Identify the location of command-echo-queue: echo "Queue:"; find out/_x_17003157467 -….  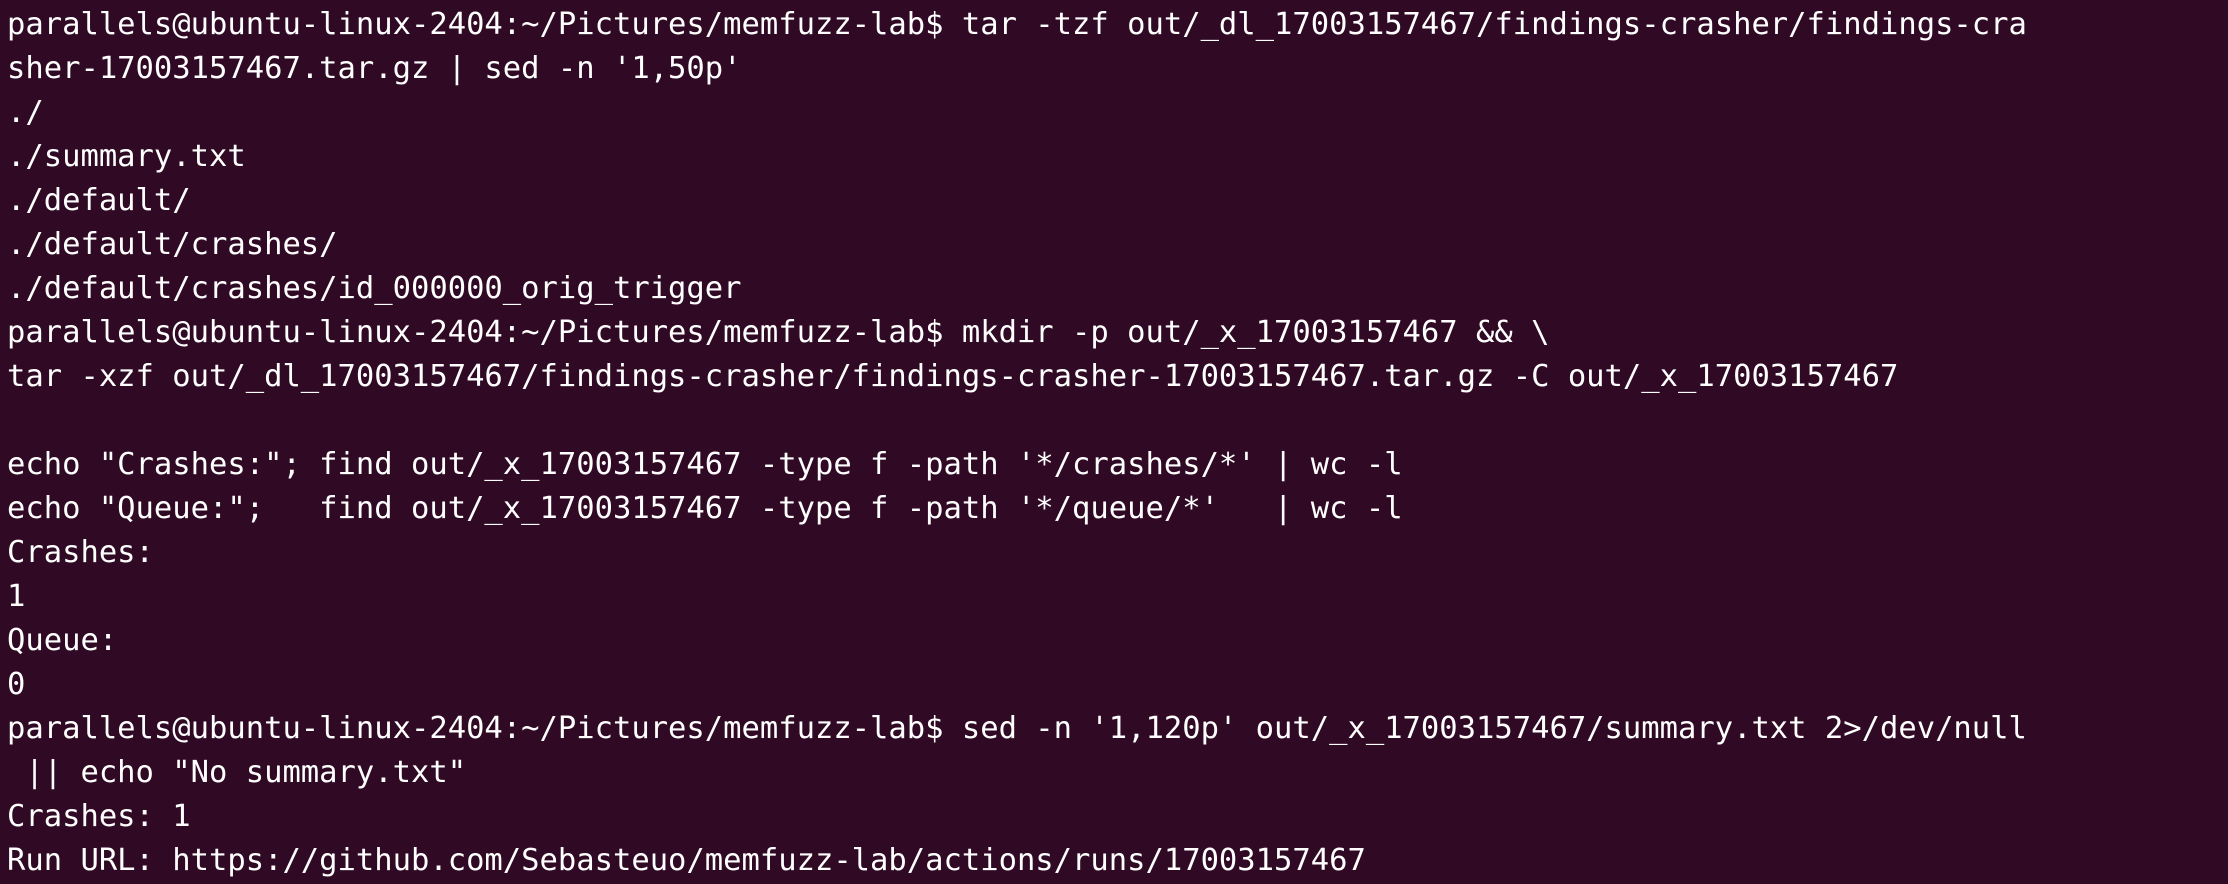
(705, 508).